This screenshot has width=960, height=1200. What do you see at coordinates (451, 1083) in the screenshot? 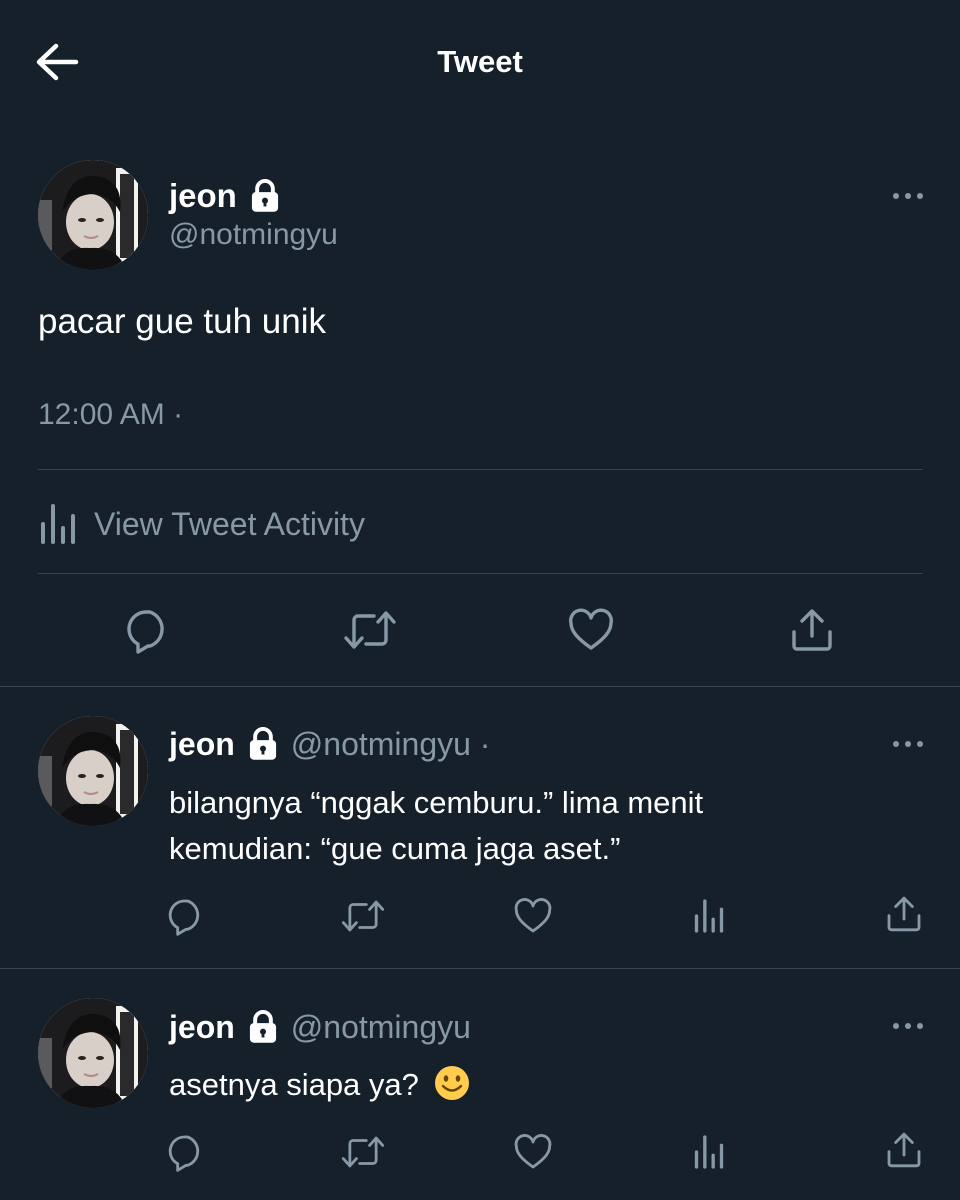
I see `slightly-smiling-face-icon` at bounding box center [451, 1083].